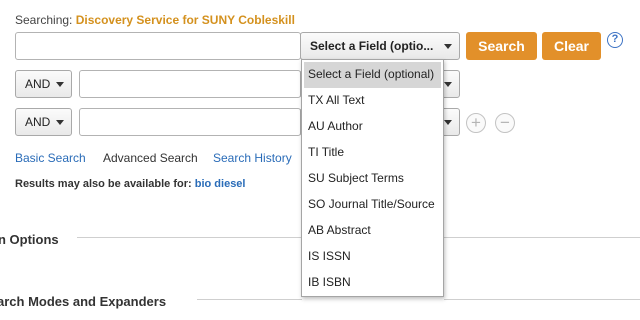  Describe the element at coordinates (372, 231) in the screenshot. I see `dropdown-option: AB Abstract` at that location.